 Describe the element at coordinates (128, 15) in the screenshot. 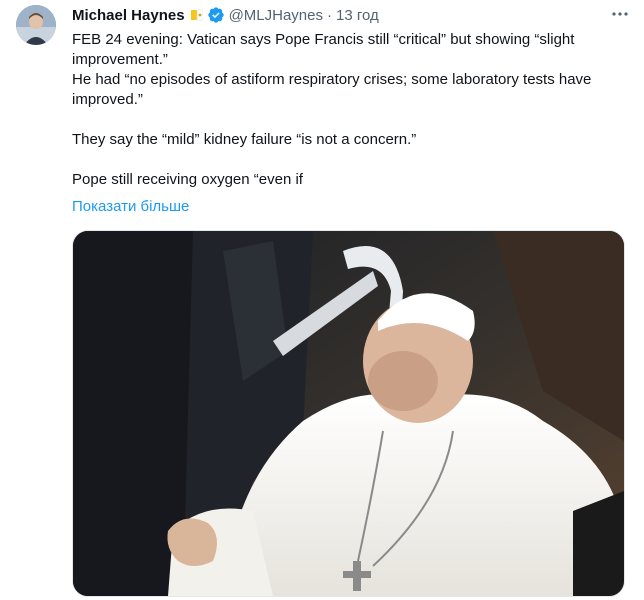

I see `author-name: Michael Haynes` at that location.